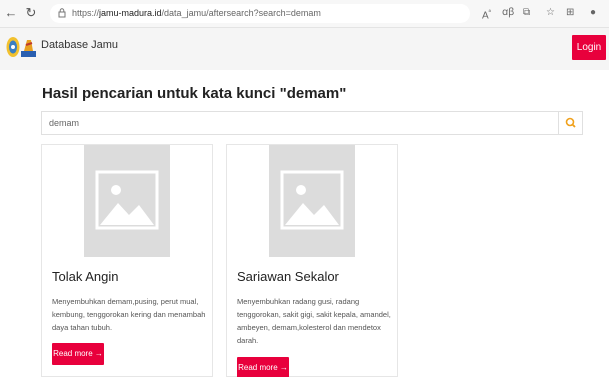 The image size is (609, 377). I want to click on back-arrow-icon: ←, so click(11, 13).